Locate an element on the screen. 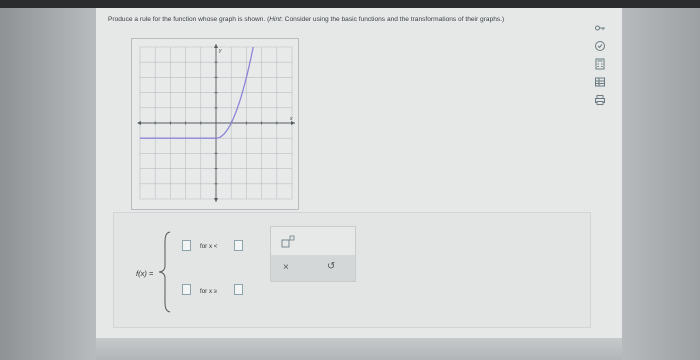 The height and width of the screenshot is (360, 700). graph-svg: y x is located at coordinates (216, 123).